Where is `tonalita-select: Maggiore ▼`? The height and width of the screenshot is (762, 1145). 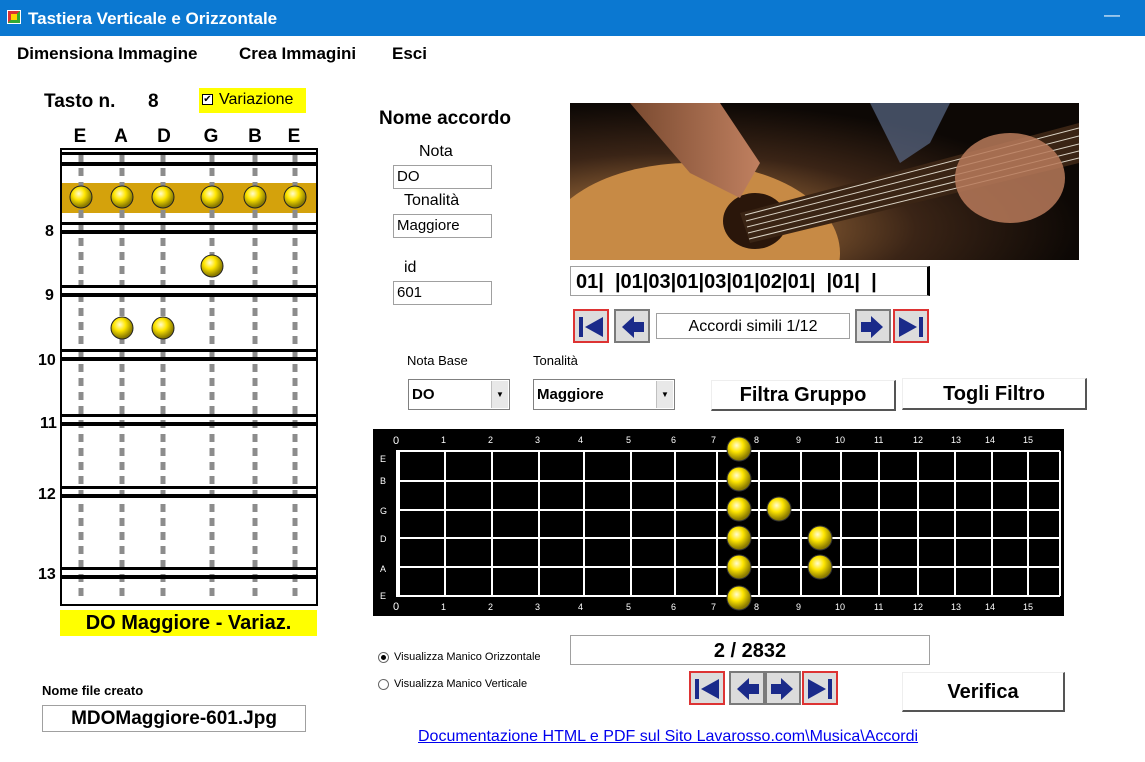
tonalita-select: Maggiore ▼ is located at coordinates (604, 394).